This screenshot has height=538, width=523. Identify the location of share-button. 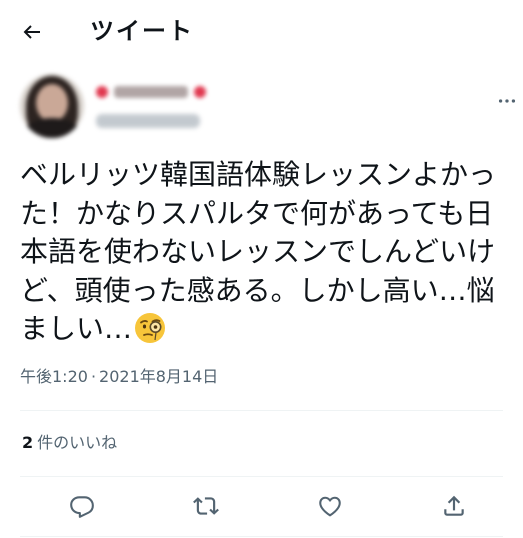
(454, 506).